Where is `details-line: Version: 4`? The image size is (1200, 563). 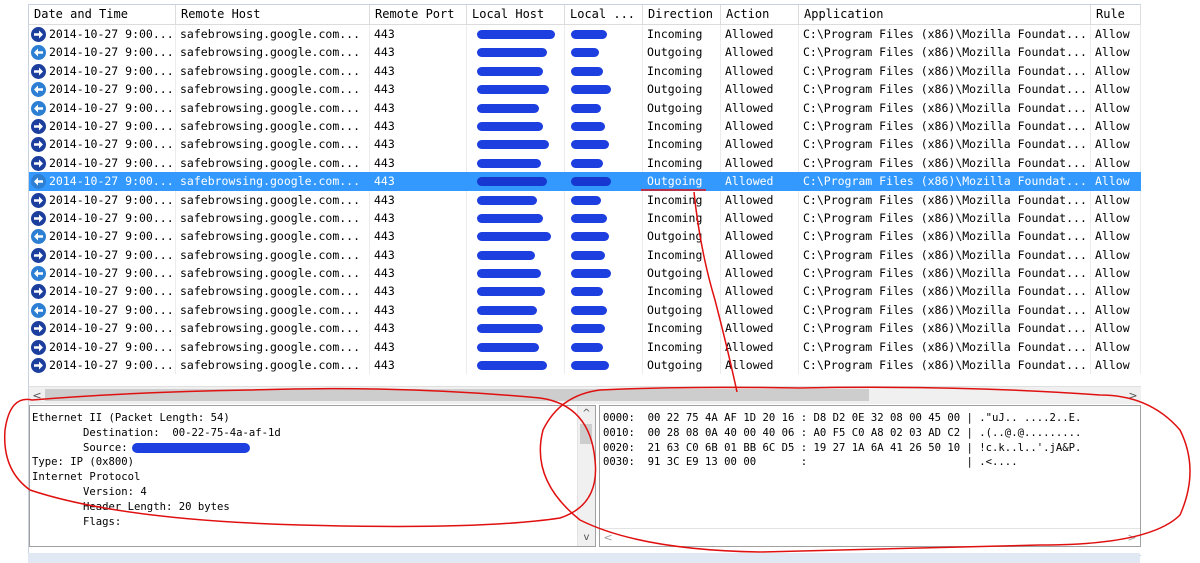 details-line: Version: 4 is located at coordinates (115, 491).